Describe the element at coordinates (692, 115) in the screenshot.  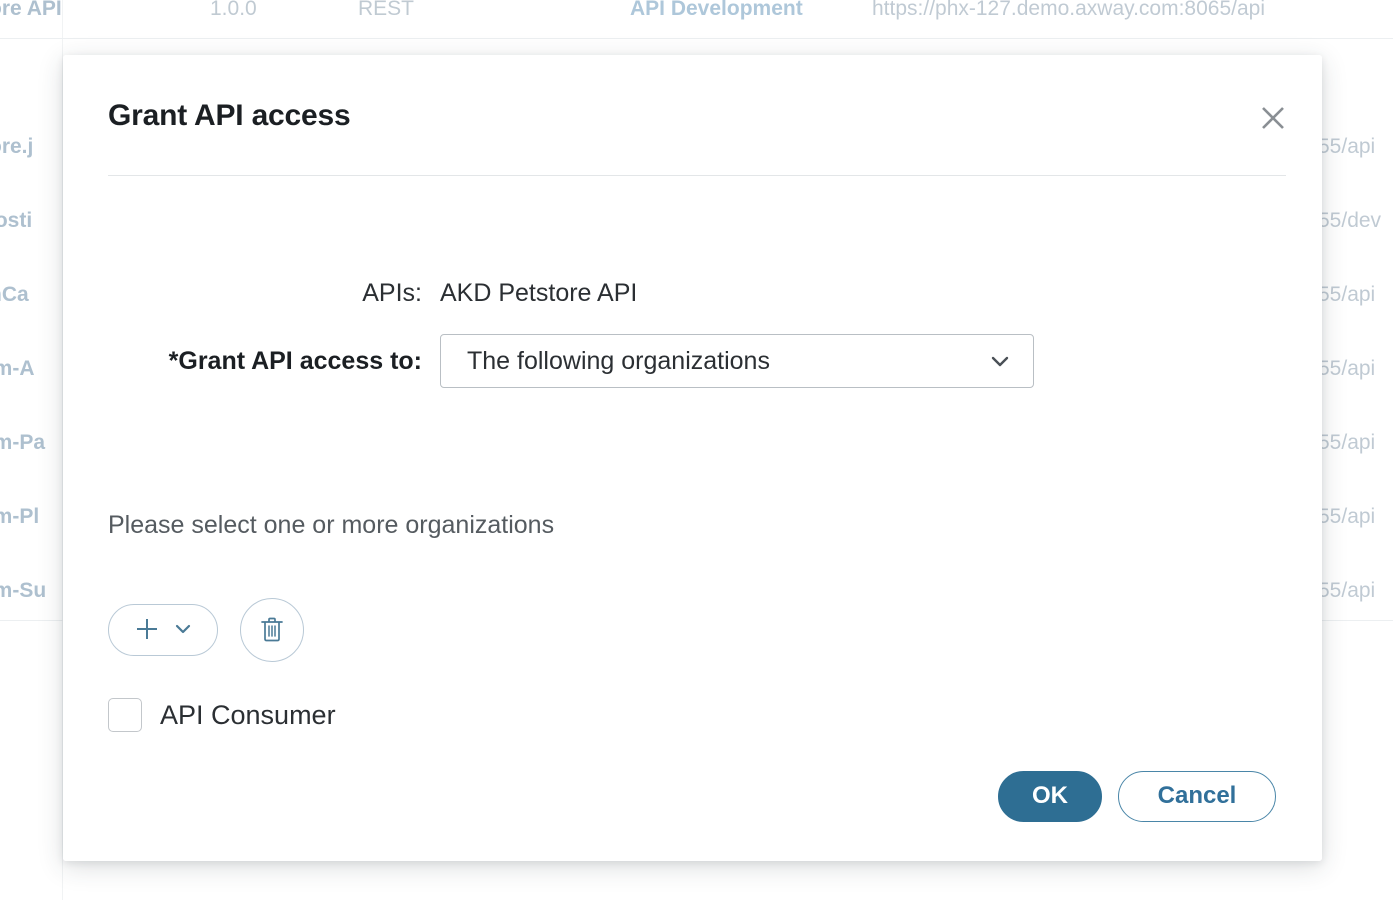
I see `dialog-header: Grant API access` at that location.